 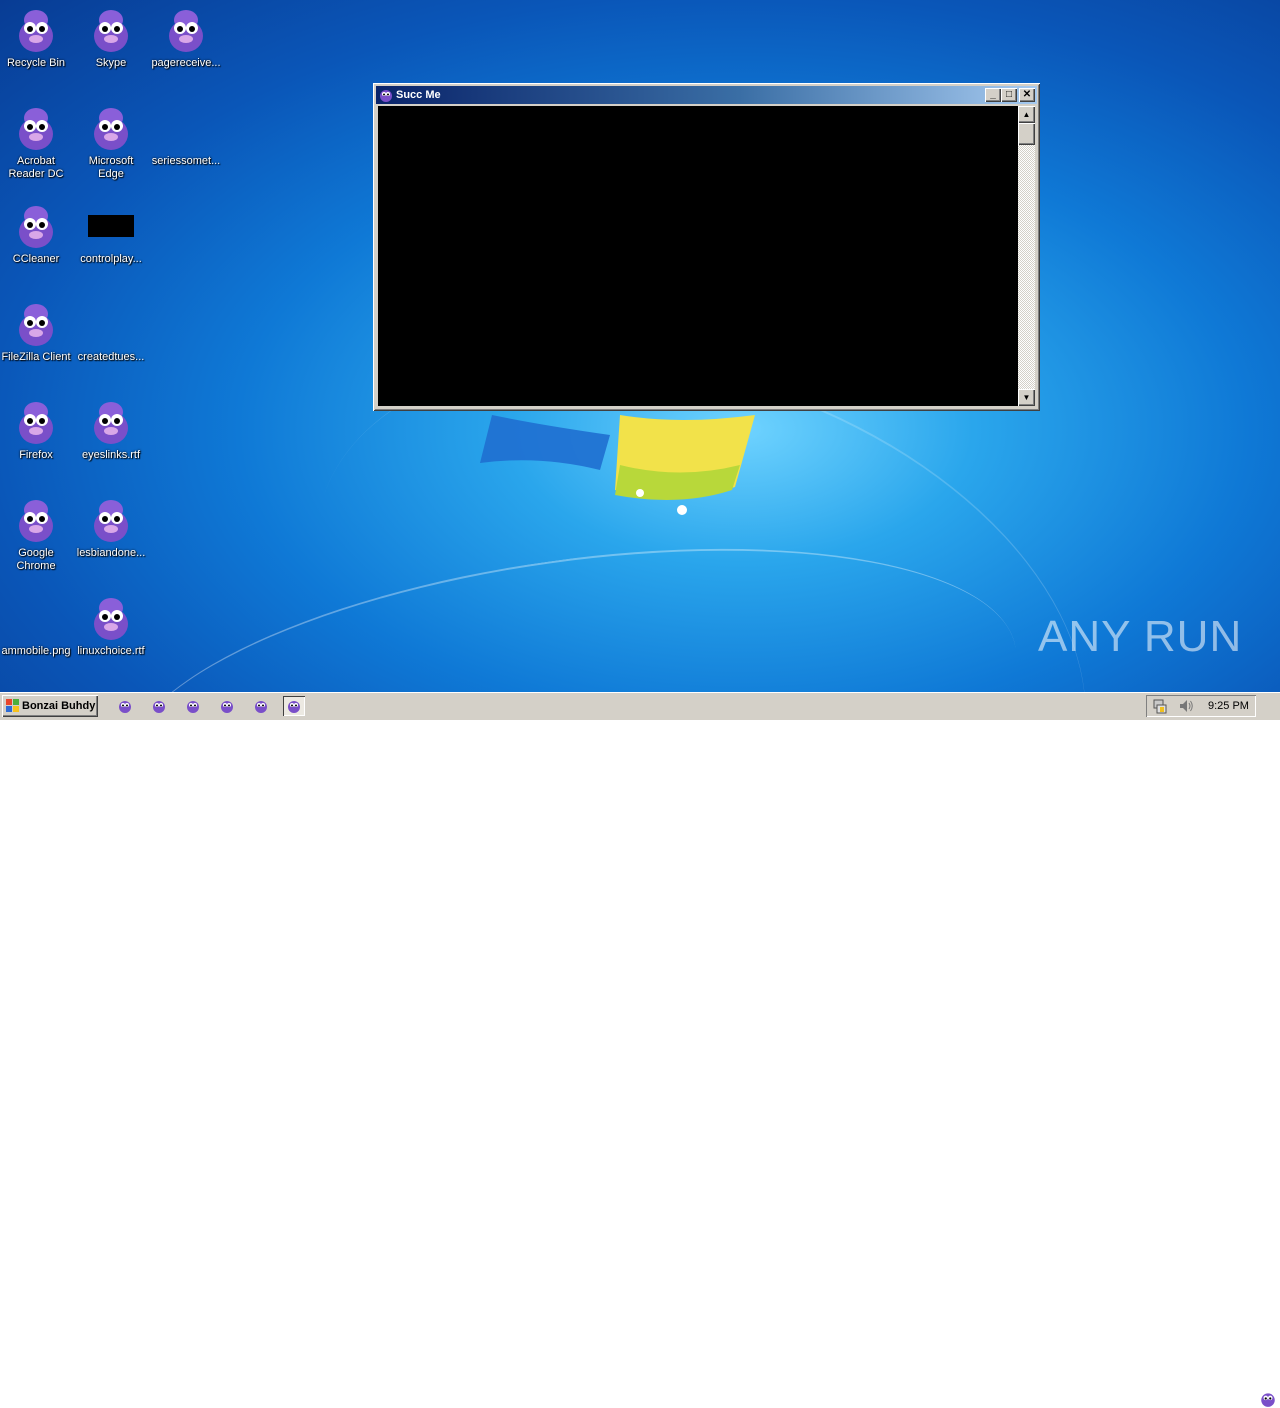 I want to click on desktop-icon-label: linuxchoice.rtf, so click(x=111, y=651).